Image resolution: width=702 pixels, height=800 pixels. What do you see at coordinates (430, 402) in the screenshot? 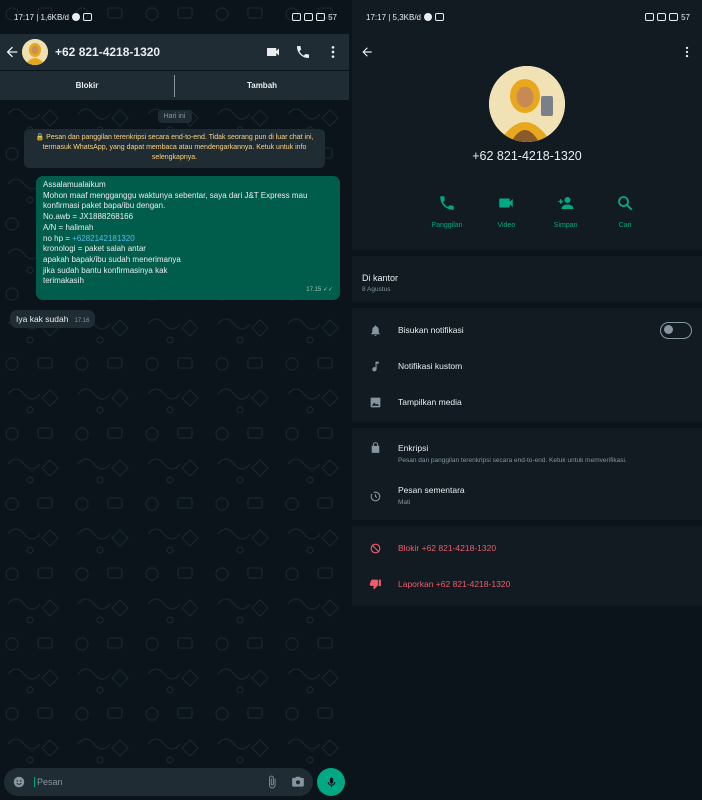
I see `show-media-label: Tampilkan media` at bounding box center [430, 402].